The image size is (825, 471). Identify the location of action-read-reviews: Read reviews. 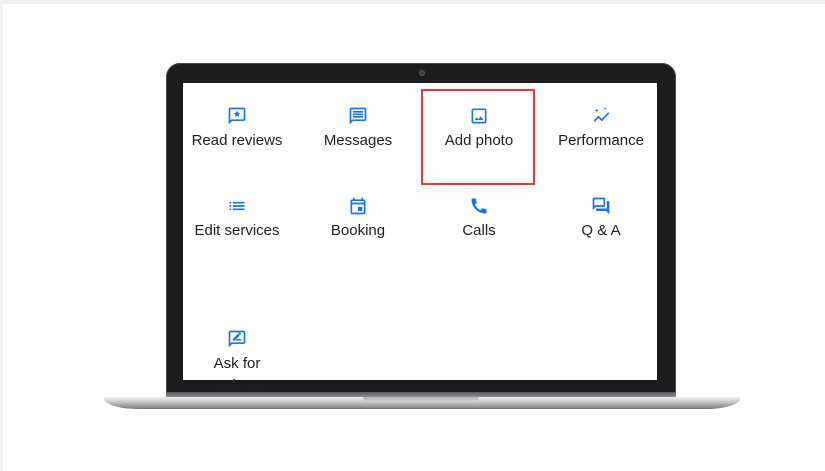
(237, 129).